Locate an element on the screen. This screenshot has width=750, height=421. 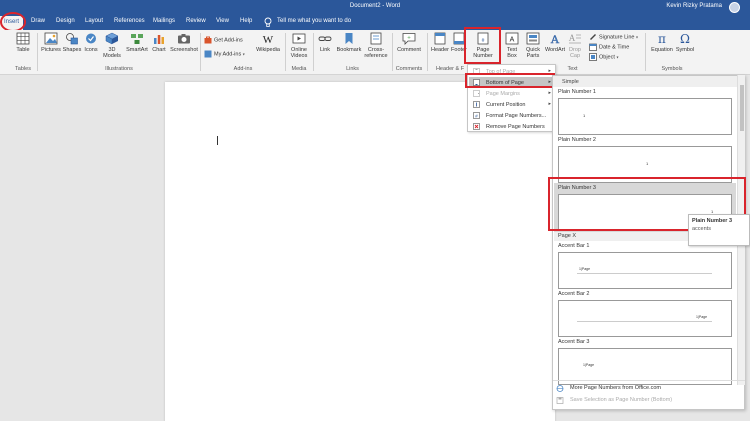
3d-models-label-2: Models is located at coordinates (112, 56).